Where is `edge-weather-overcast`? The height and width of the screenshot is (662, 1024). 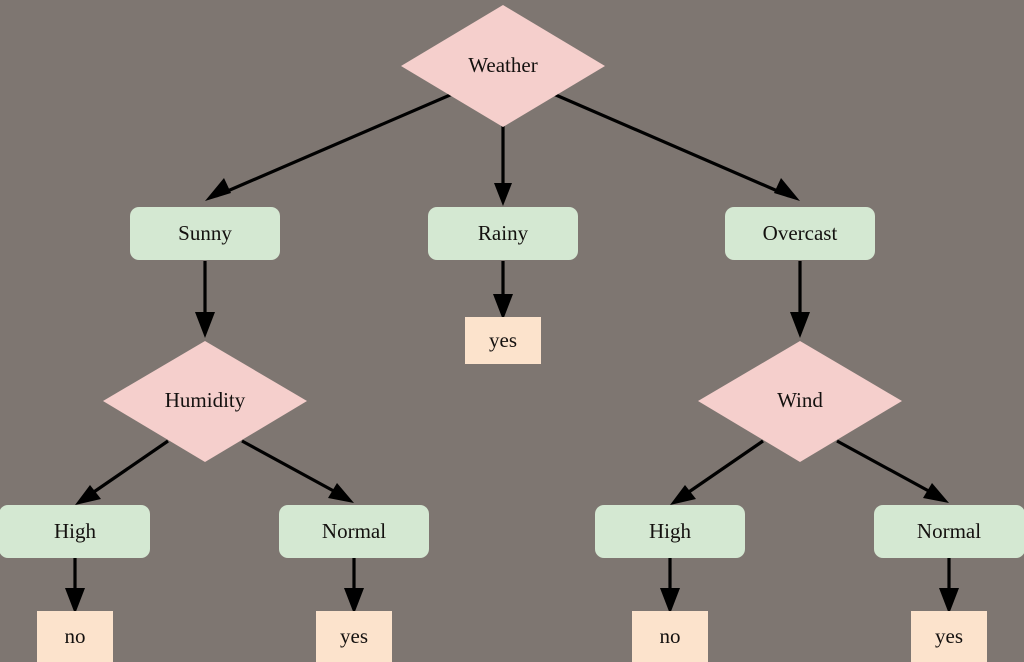
edge-weather-overcast is located at coordinates (670, 144).